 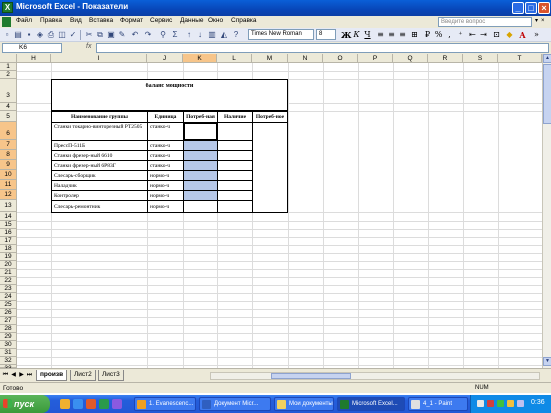 I want to click on row-header: 30, so click(x=8, y=345).